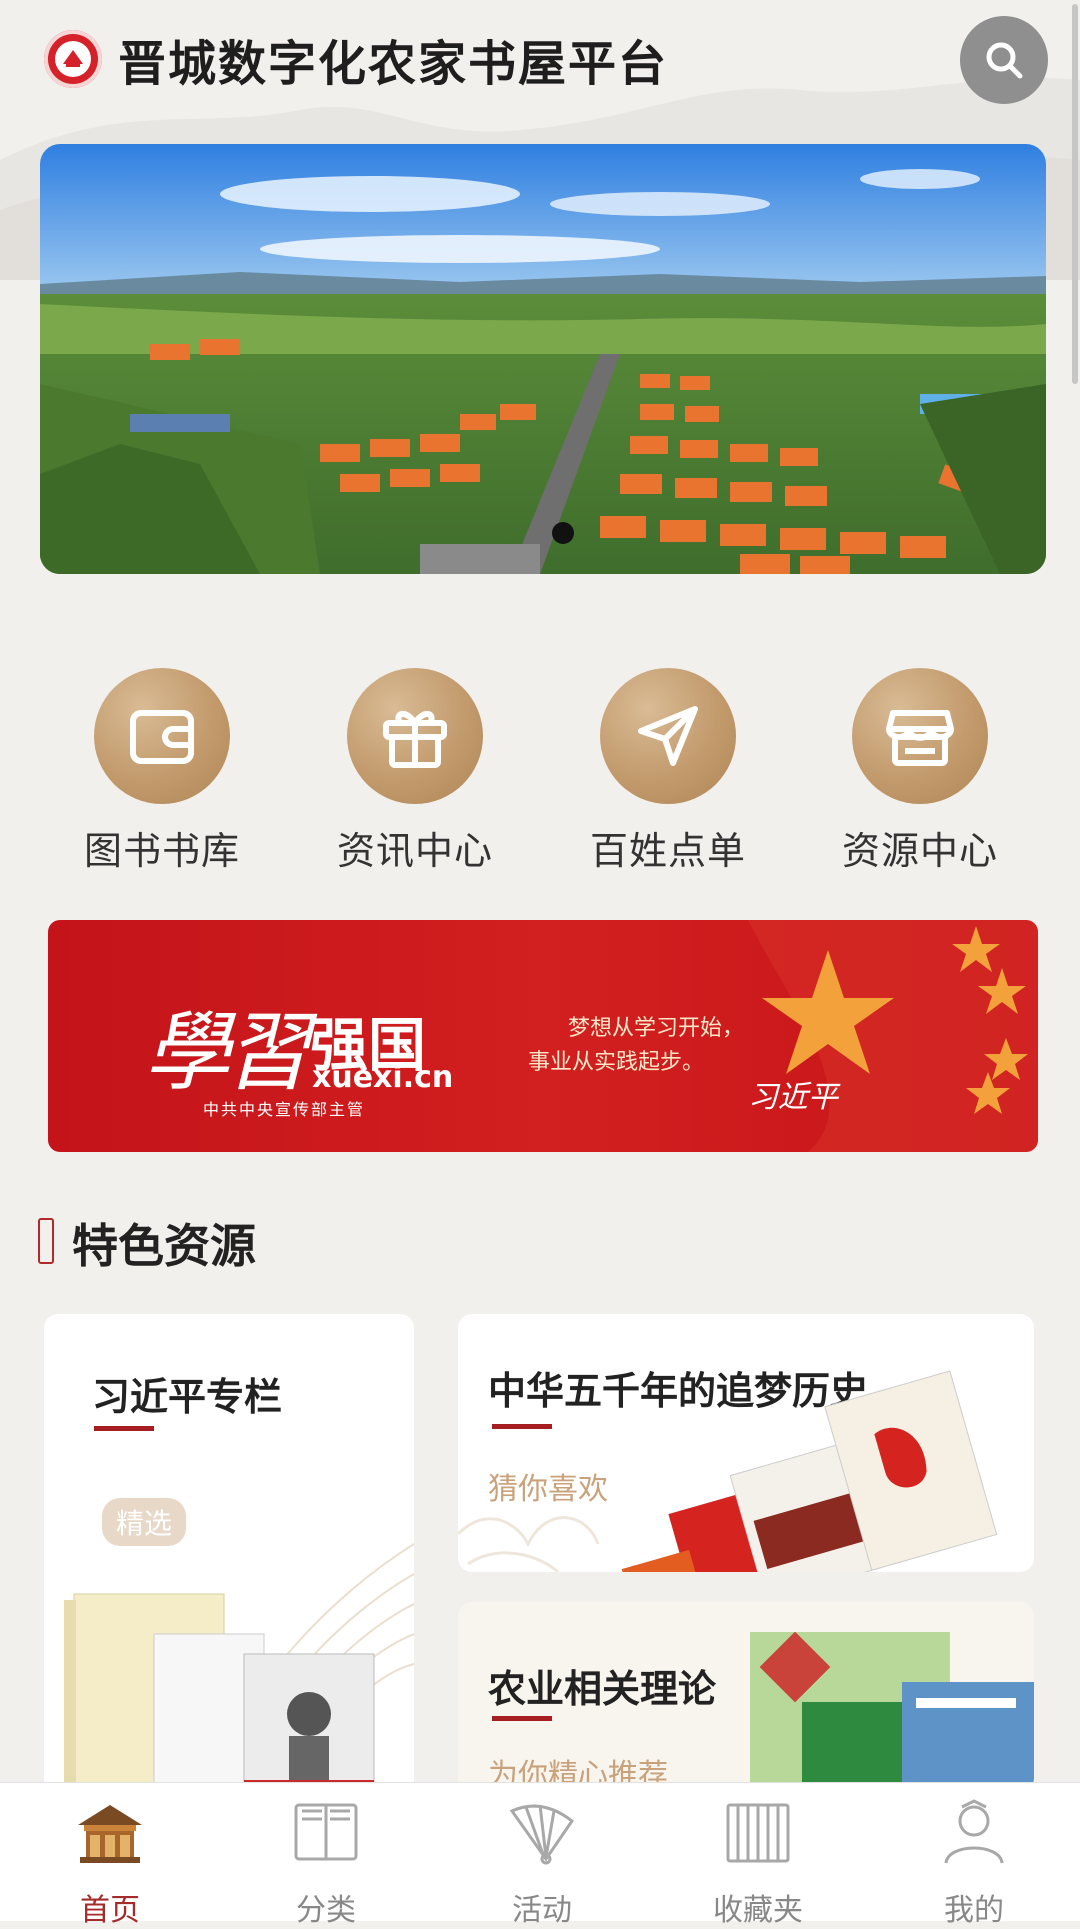 This screenshot has height=1929, width=1080. I want to click on quick-nav-item-news: 资讯中心, so click(415, 771).